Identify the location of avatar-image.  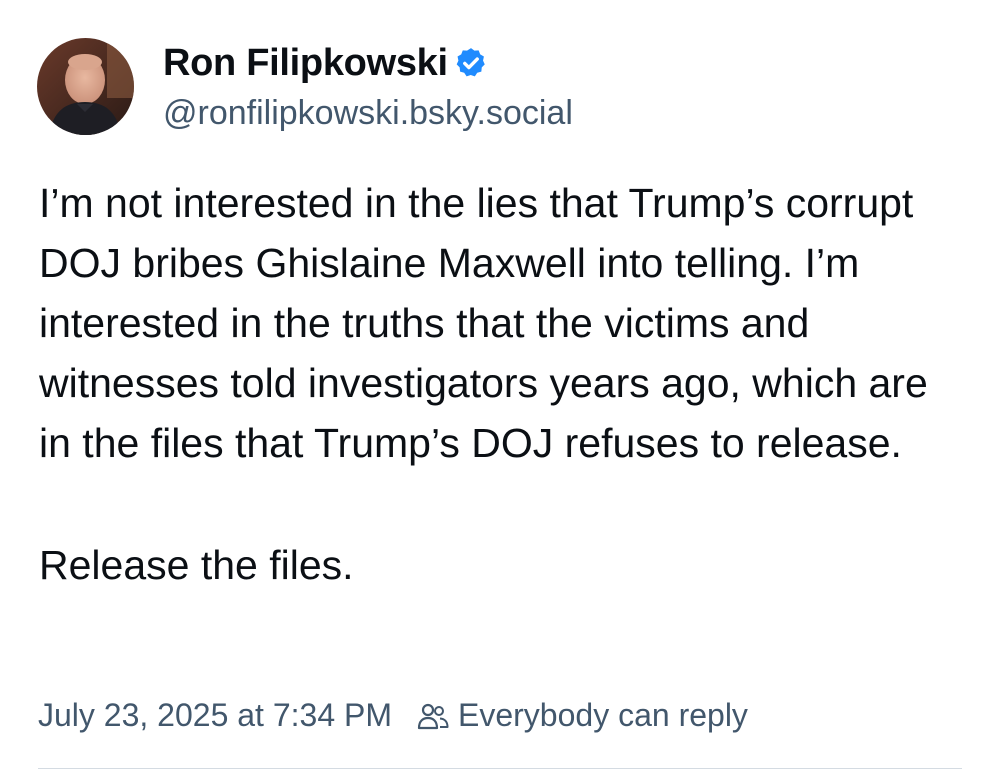
(85, 86).